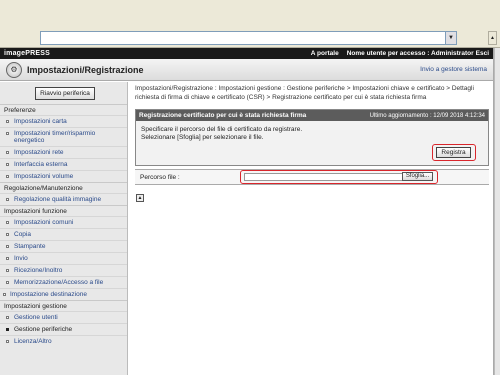  What do you see at coordinates (63, 121) in the screenshot?
I see `sidebar-item-paper: Impostazioni carta` at bounding box center [63, 121].